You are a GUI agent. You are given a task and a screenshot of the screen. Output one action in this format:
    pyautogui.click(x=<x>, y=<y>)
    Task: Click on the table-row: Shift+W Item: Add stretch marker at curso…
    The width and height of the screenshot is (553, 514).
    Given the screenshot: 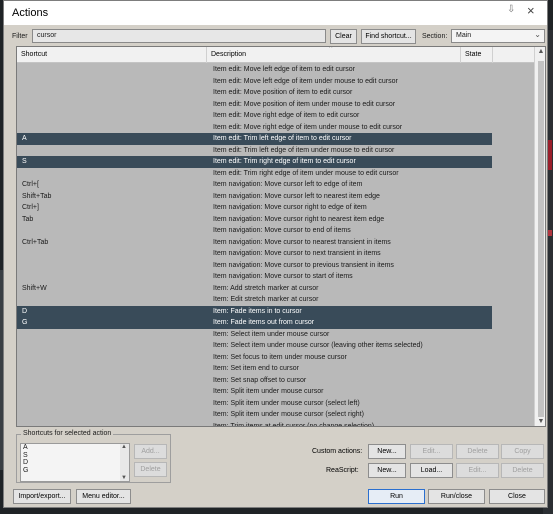 What is the action you would take?
    pyautogui.click(x=254, y=289)
    